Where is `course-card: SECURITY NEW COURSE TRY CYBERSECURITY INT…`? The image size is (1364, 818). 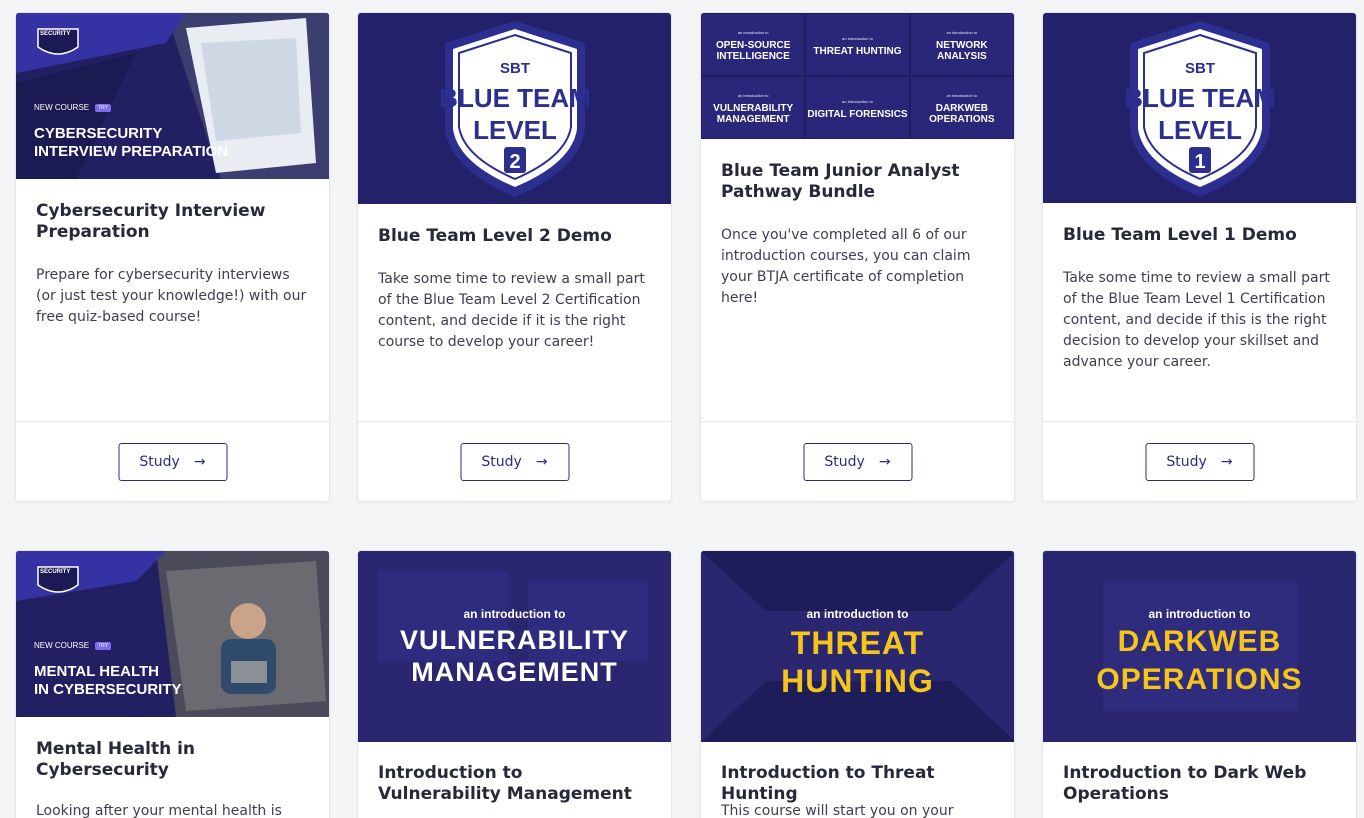
course-card: SECURITY NEW COURSE TRY CYBERSECURITY INT… is located at coordinates (172, 257).